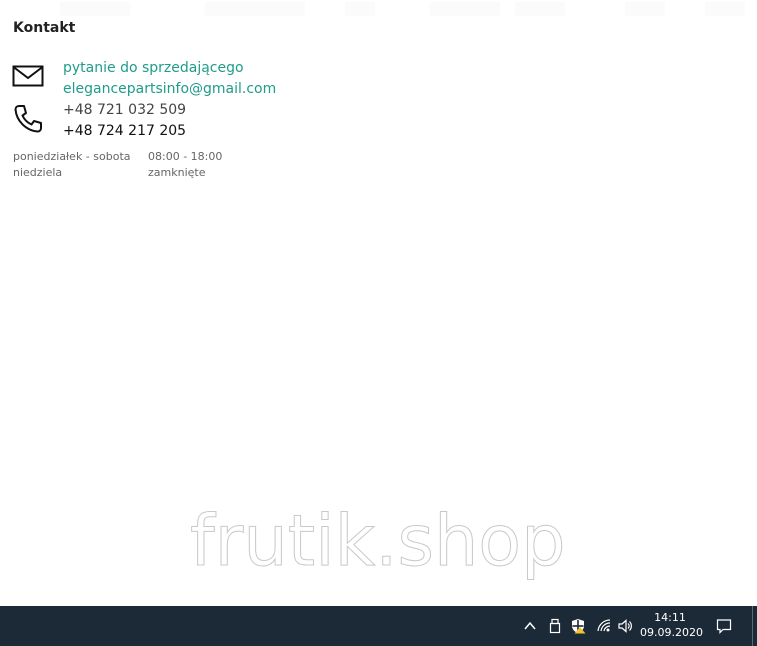 Image resolution: width=757 pixels, height=646 pixels. Describe the element at coordinates (177, 172) in the screenshot. I see `hours-time: zamknięte` at that location.